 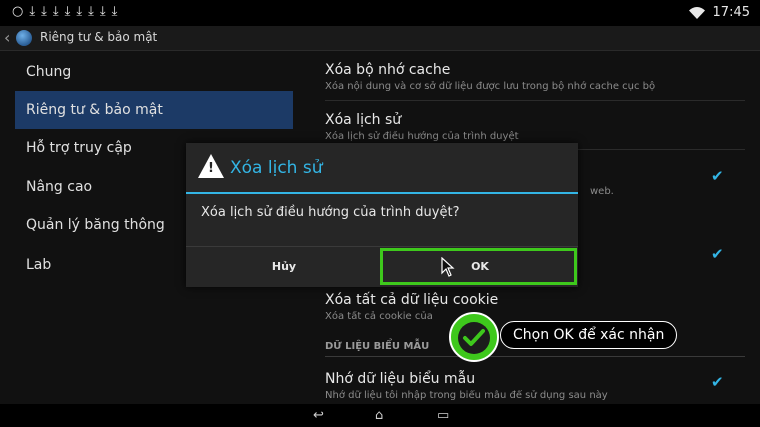 What do you see at coordinates (382, 193) in the screenshot?
I see `dialog-title-rule` at bounding box center [382, 193].